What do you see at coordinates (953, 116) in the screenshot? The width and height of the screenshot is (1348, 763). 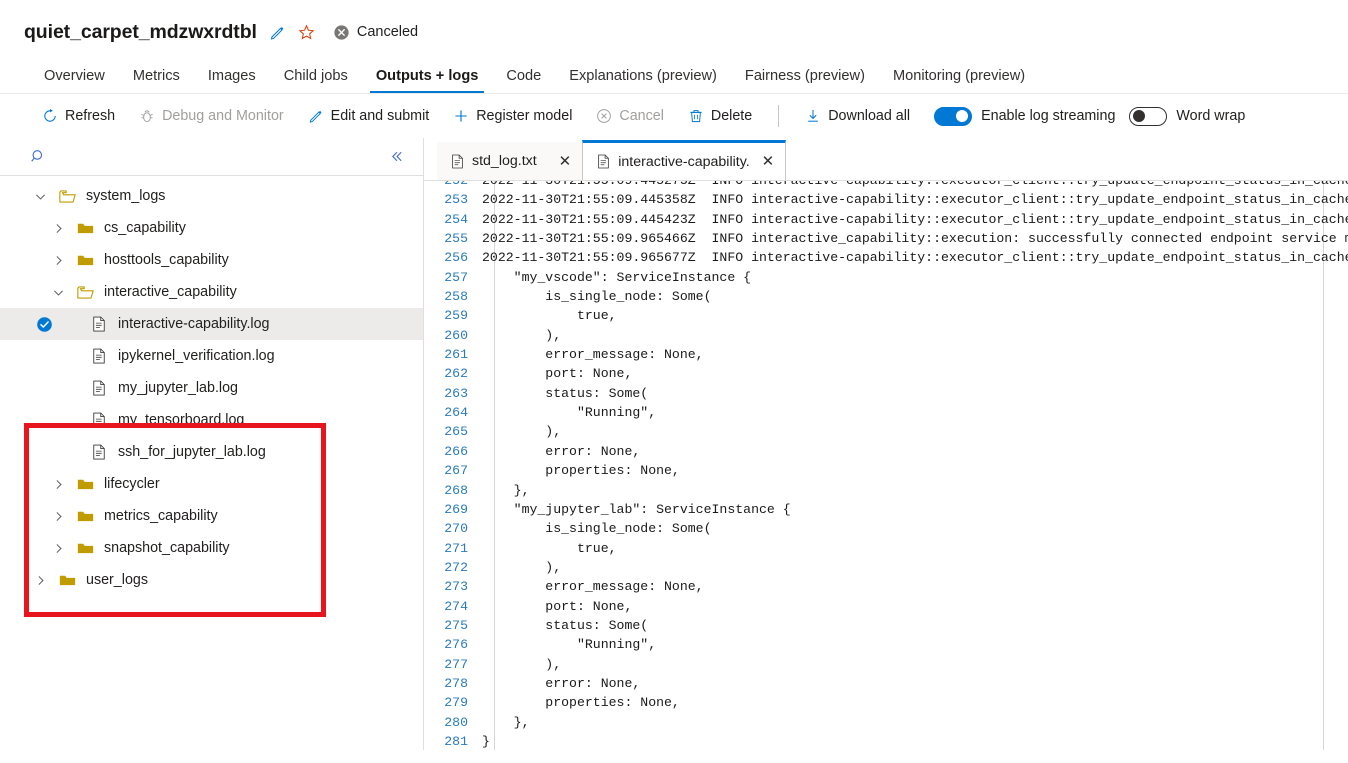 I see `enable-log-streaming-toggle` at bounding box center [953, 116].